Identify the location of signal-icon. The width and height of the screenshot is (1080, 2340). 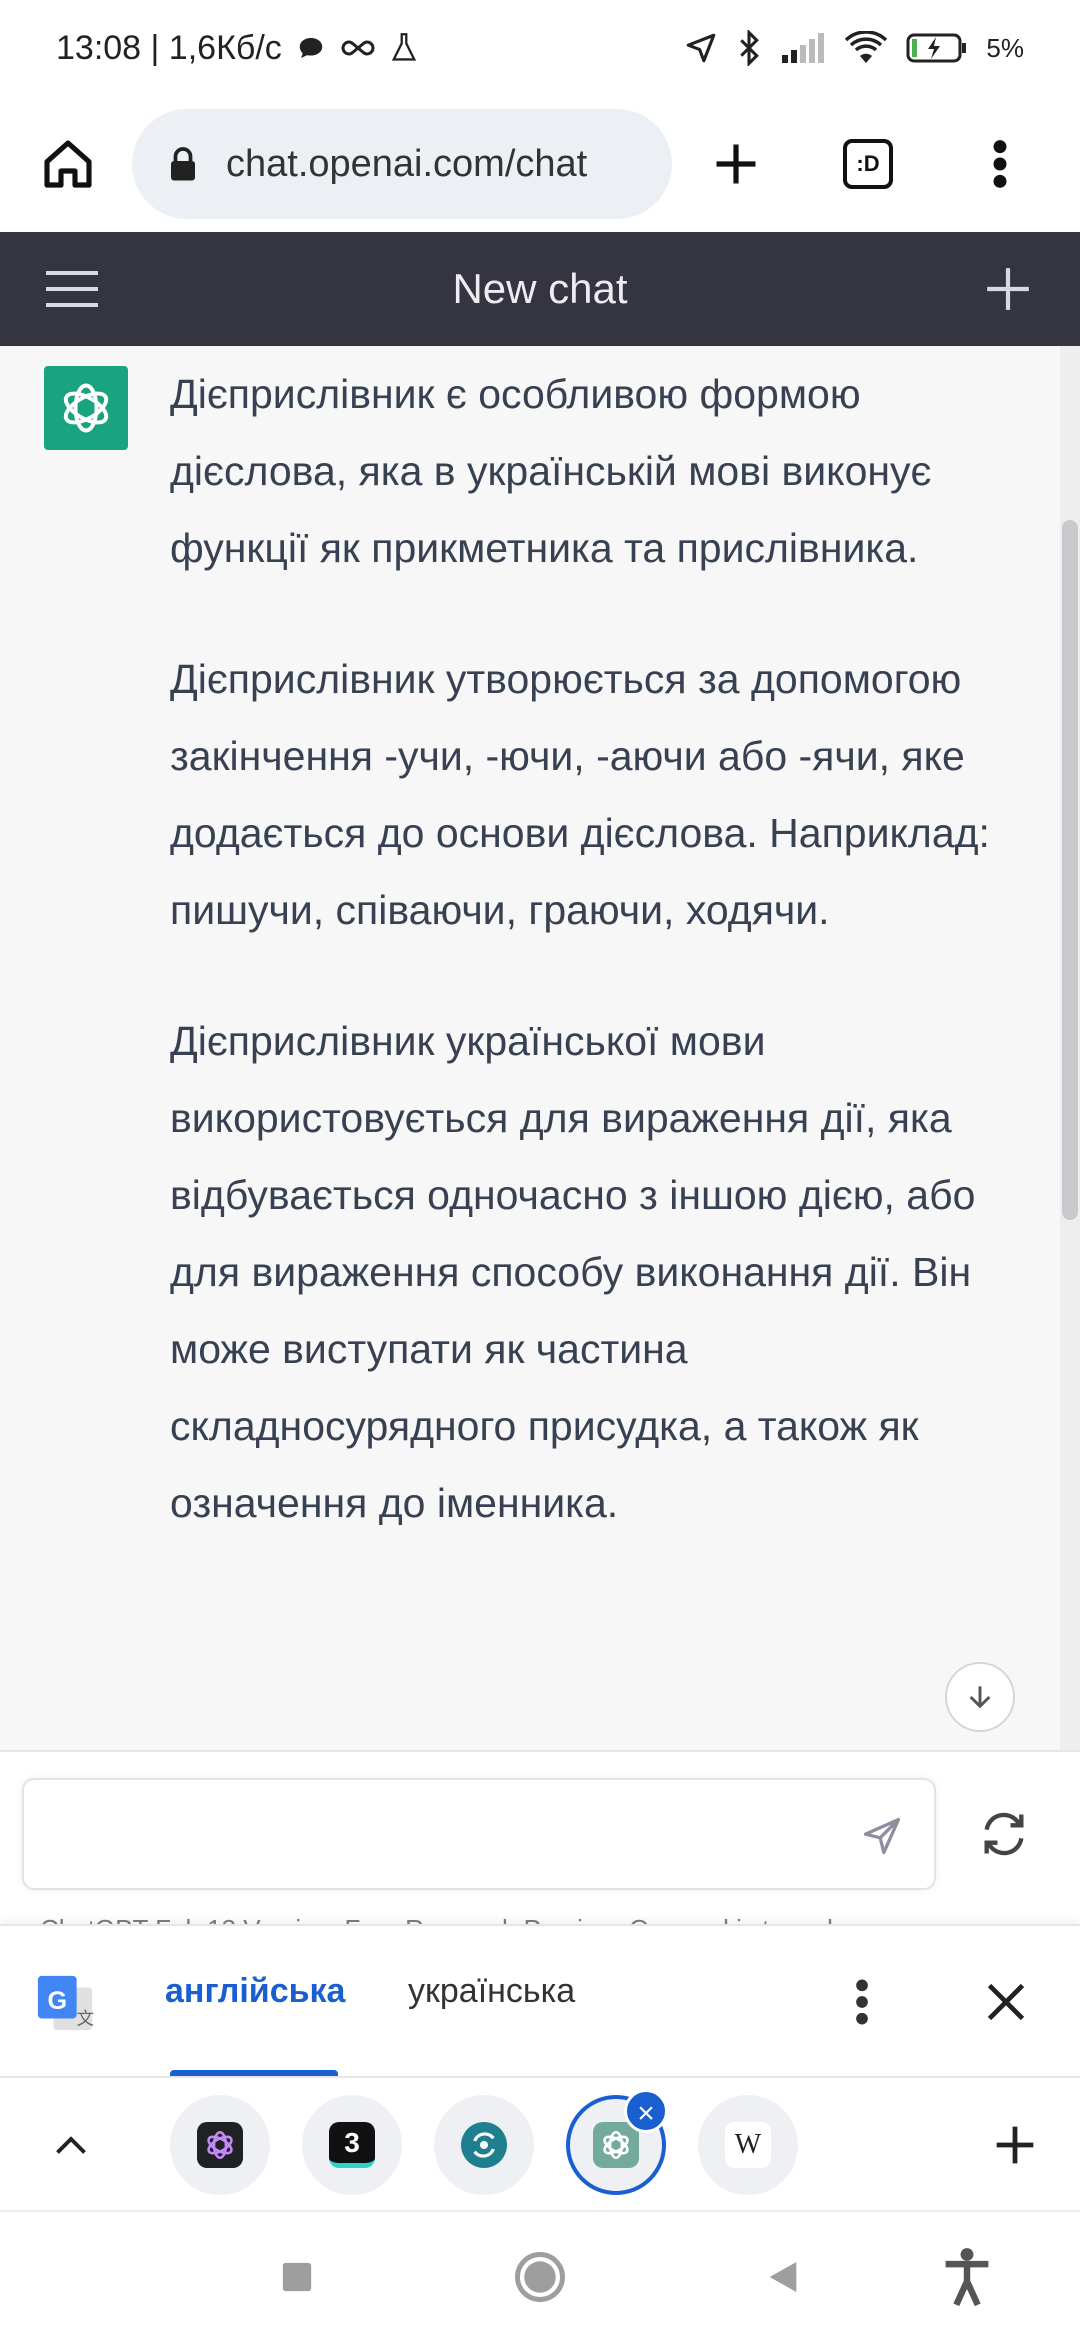
(803, 48).